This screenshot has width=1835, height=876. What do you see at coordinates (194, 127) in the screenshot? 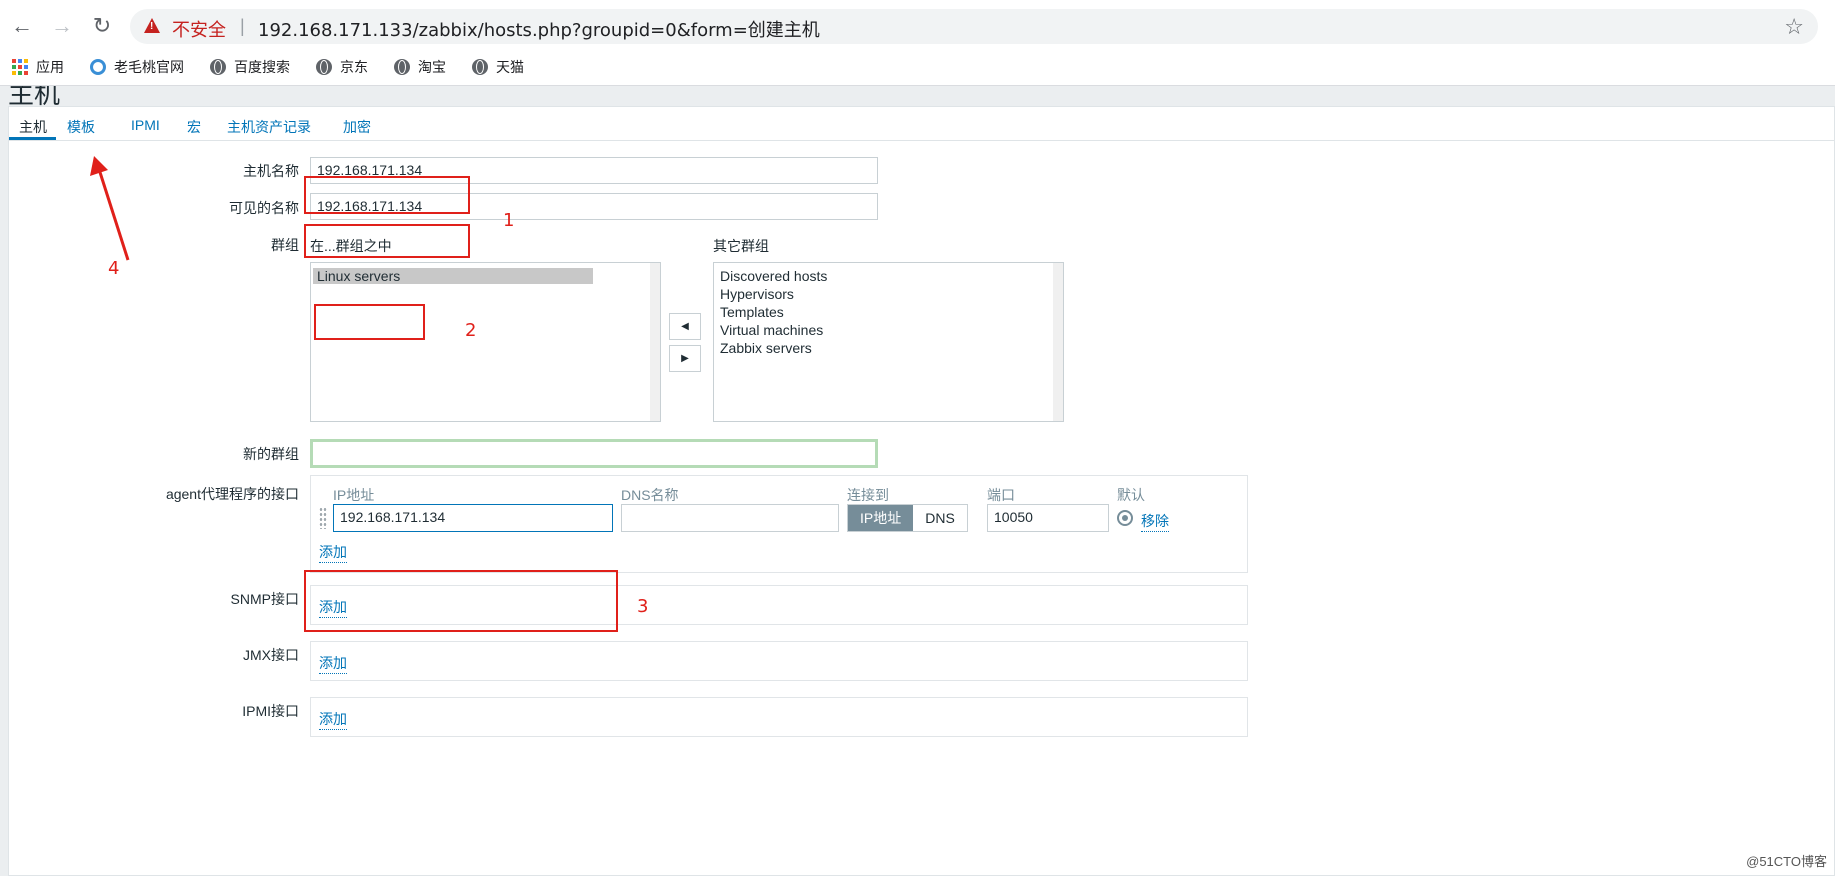
I see `tab-macros: 宏` at bounding box center [194, 127].